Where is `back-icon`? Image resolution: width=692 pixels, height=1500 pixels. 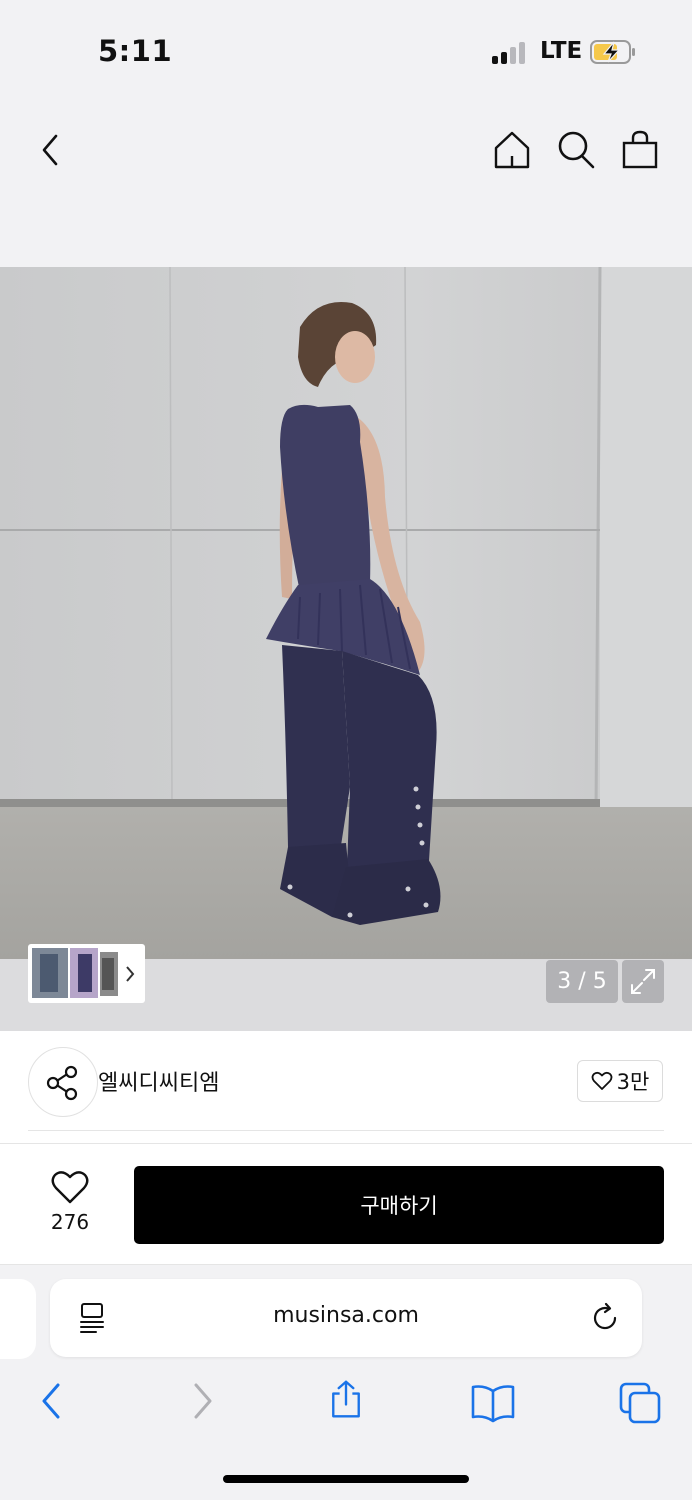
back-icon is located at coordinates (50, 150).